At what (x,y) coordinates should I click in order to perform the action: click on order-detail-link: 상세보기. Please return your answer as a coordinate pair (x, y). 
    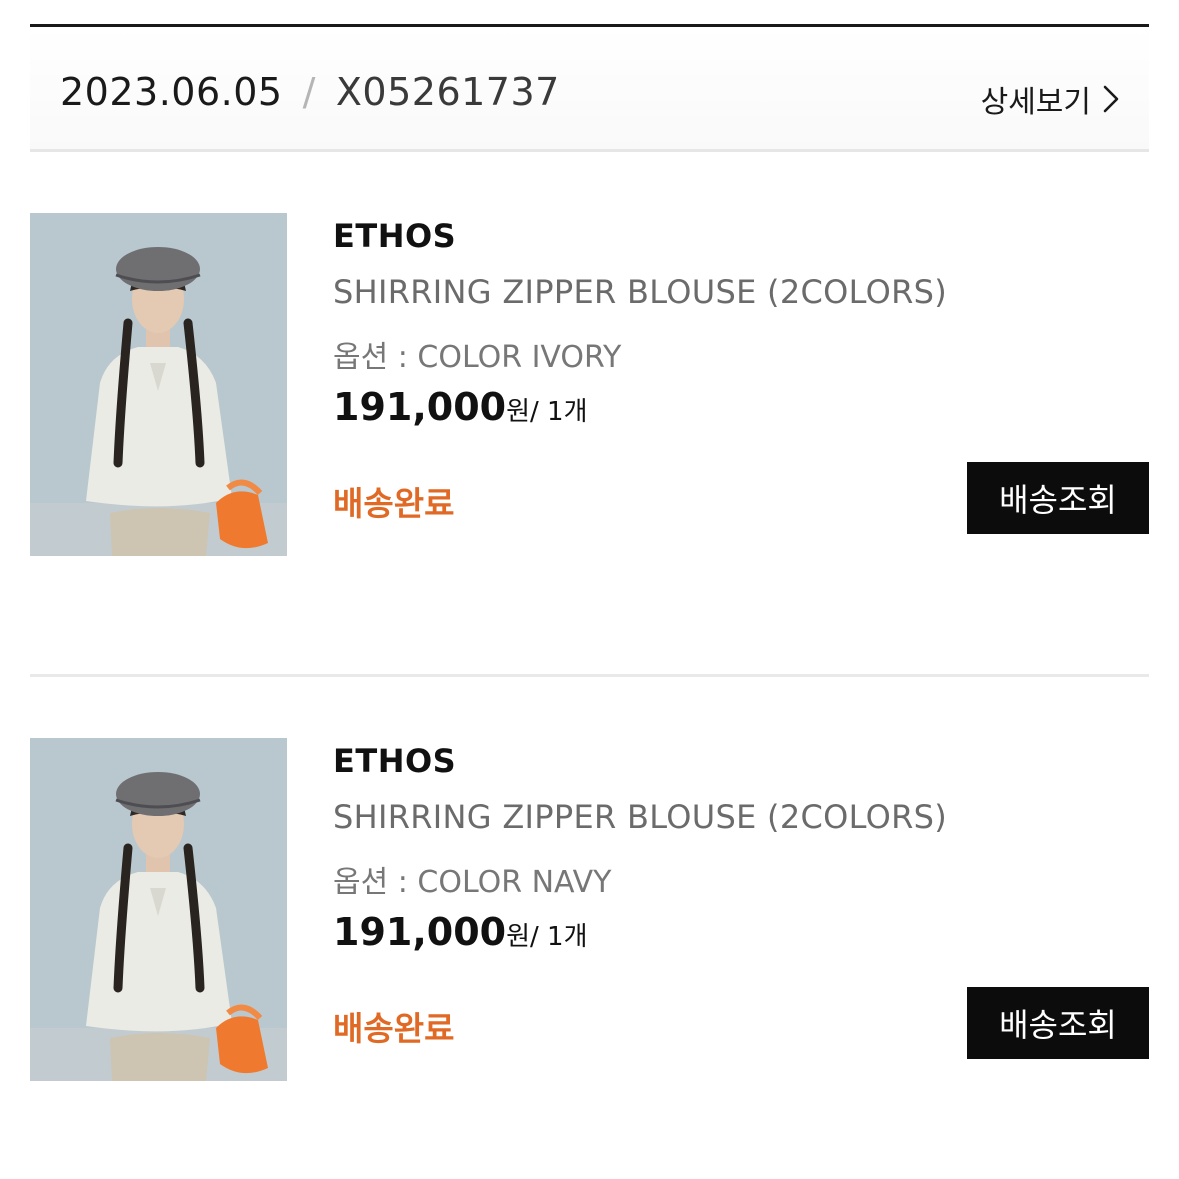
    Looking at the image, I should click on (1050, 99).